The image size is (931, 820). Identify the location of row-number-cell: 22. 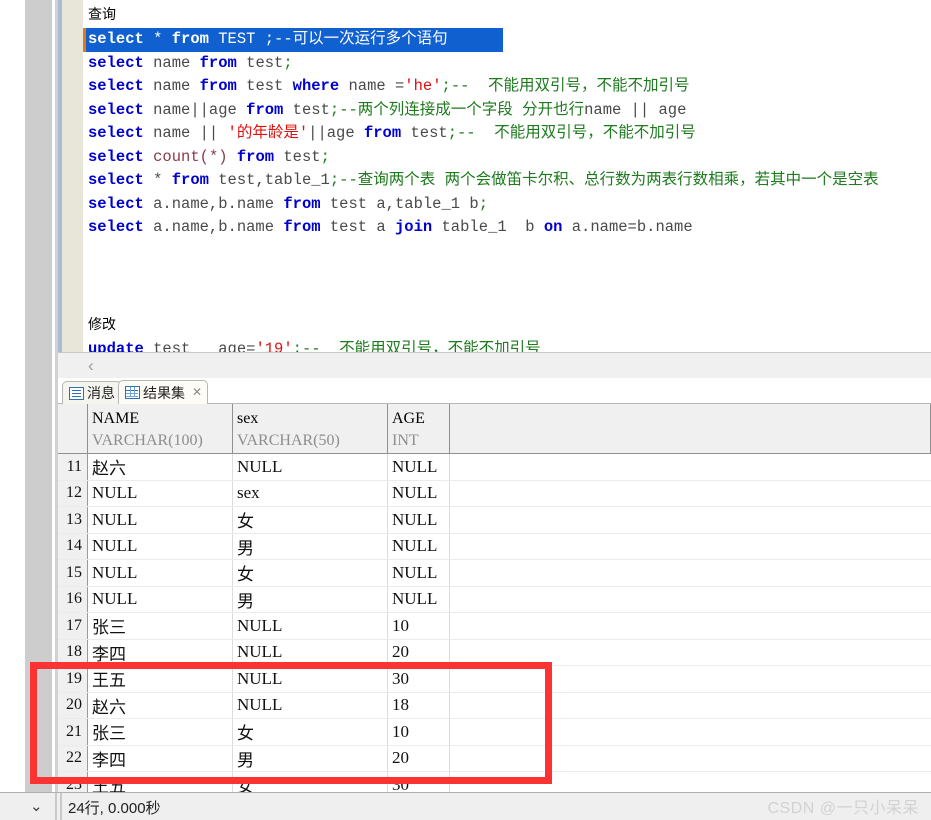
(73, 758).